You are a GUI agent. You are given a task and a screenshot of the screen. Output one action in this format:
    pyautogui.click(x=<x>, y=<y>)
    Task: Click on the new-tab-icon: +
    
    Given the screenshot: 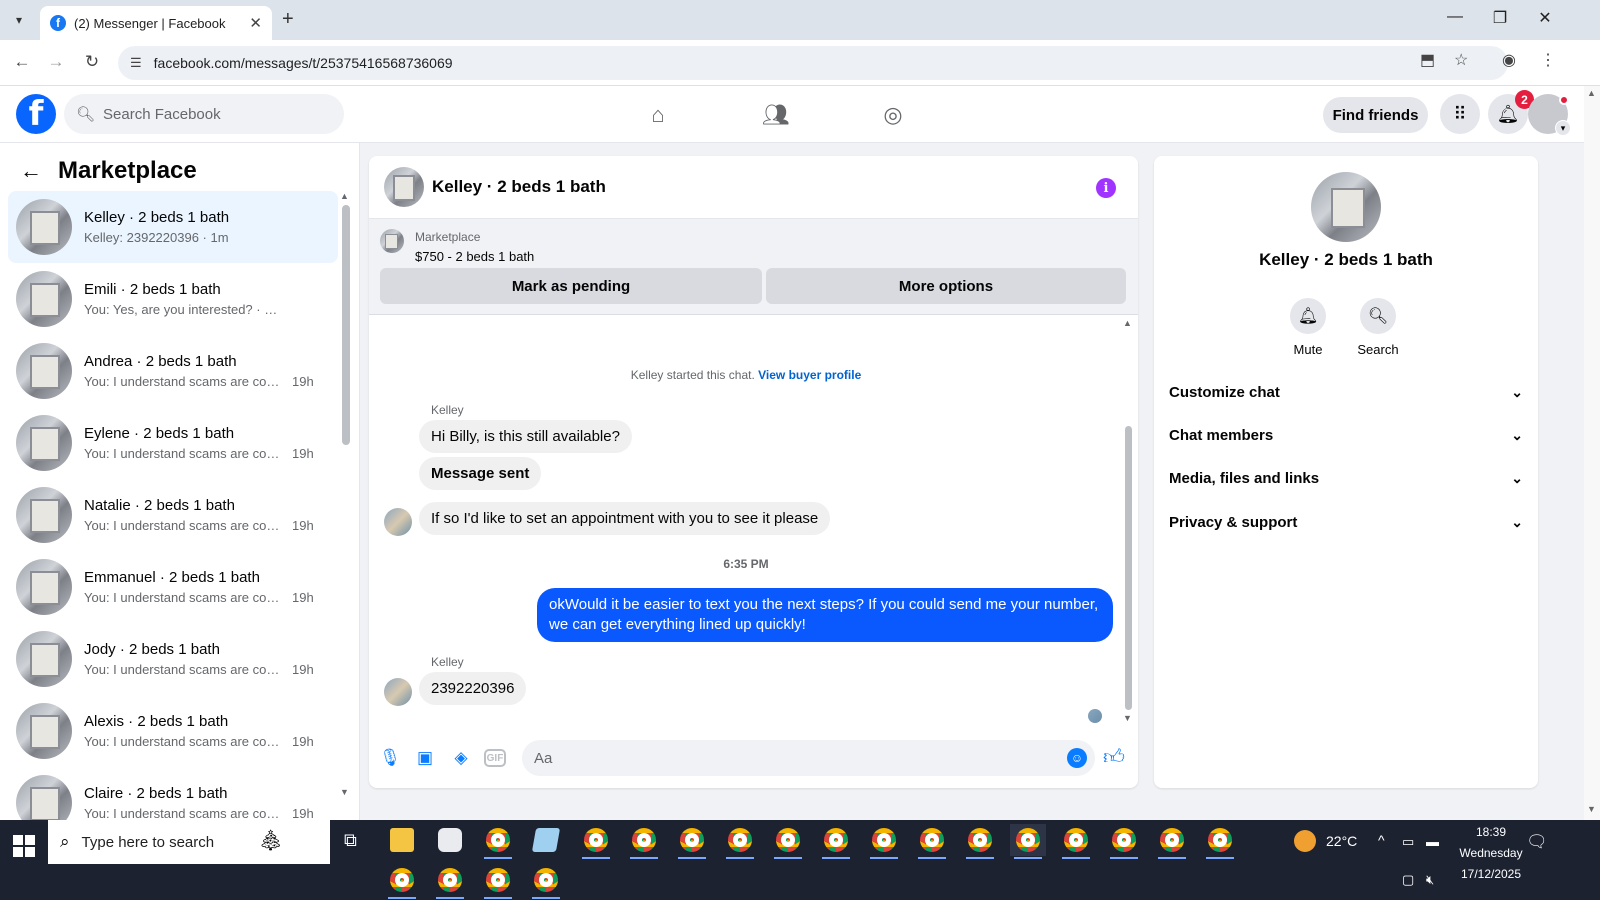 What is the action you would take?
    pyautogui.click(x=288, y=19)
    